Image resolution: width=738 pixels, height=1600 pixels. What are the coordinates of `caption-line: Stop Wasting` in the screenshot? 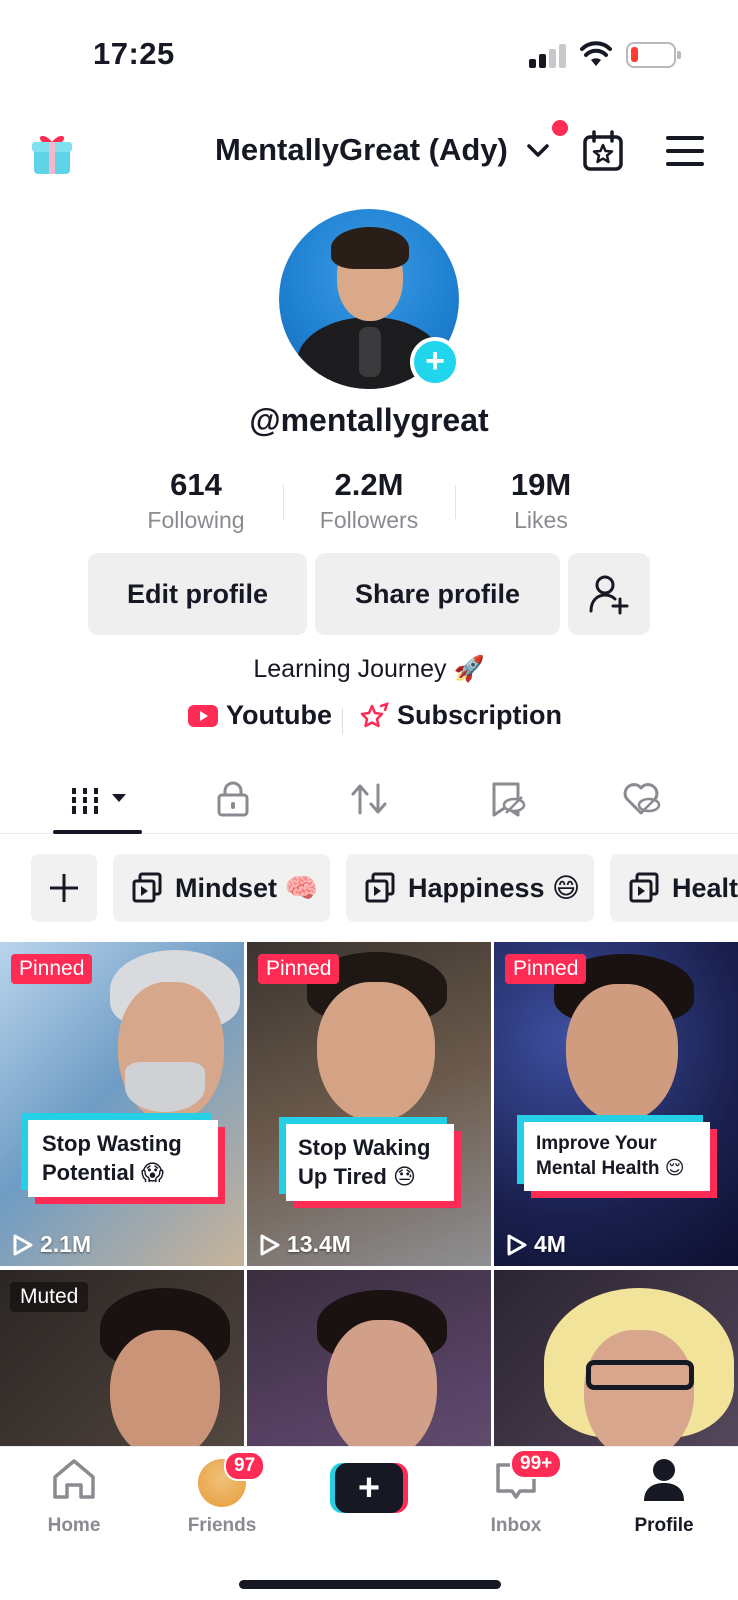 It's located at (112, 1143).